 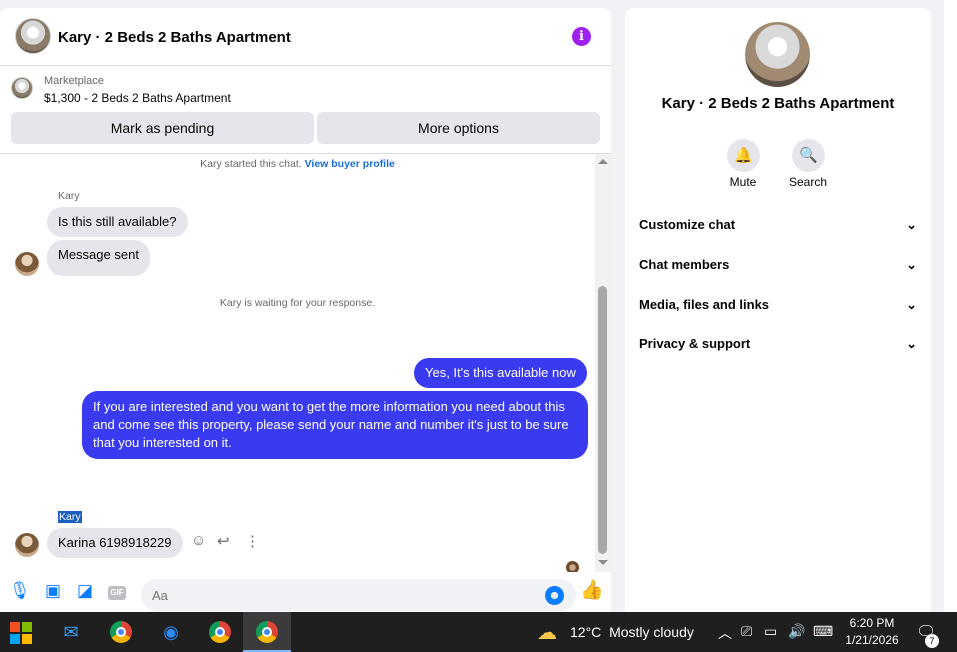 I want to click on chat-title: Kary · 2 Beds 2 Baths Apartment, so click(x=174, y=37).